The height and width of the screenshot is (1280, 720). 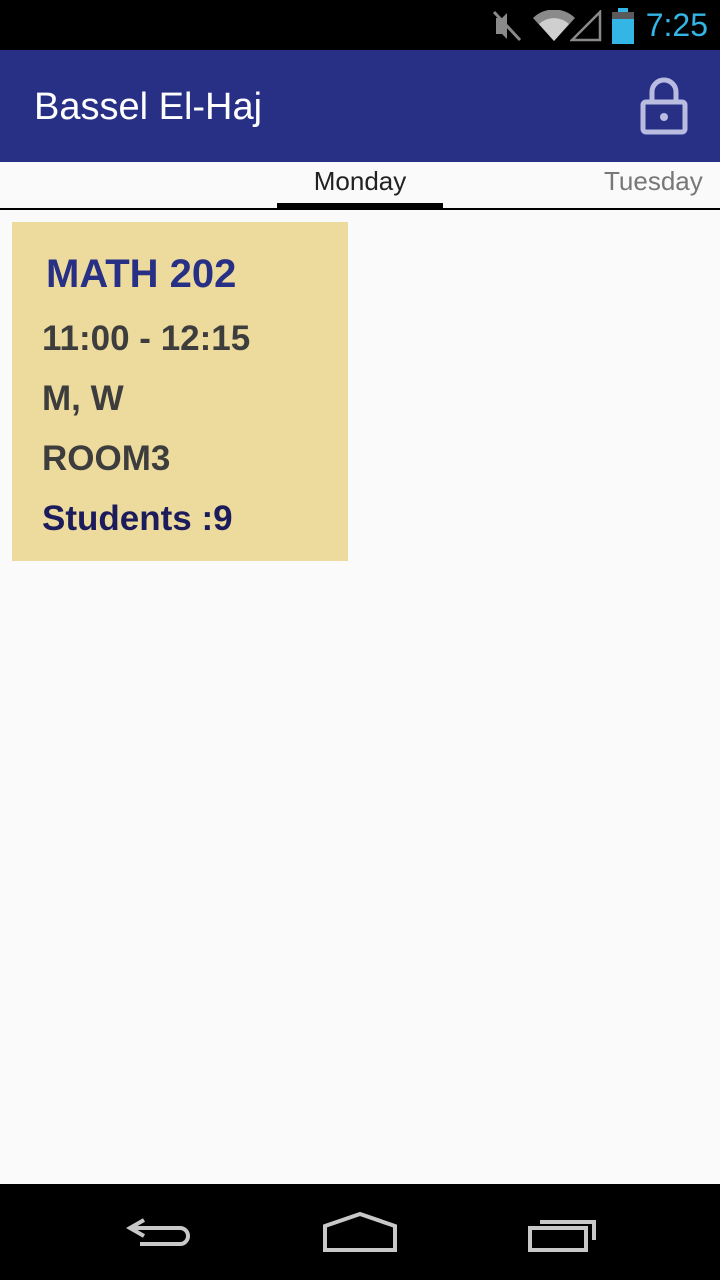 I want to click on home-button, so click(x=360, y=1232).